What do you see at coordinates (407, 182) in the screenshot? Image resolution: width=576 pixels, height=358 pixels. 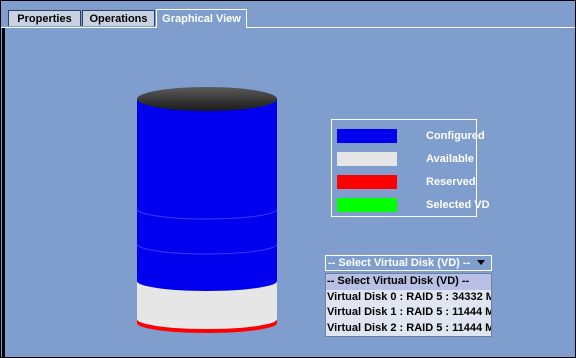 I see `legend-item-reserved: Reserved` at bounding box center [407, 182].